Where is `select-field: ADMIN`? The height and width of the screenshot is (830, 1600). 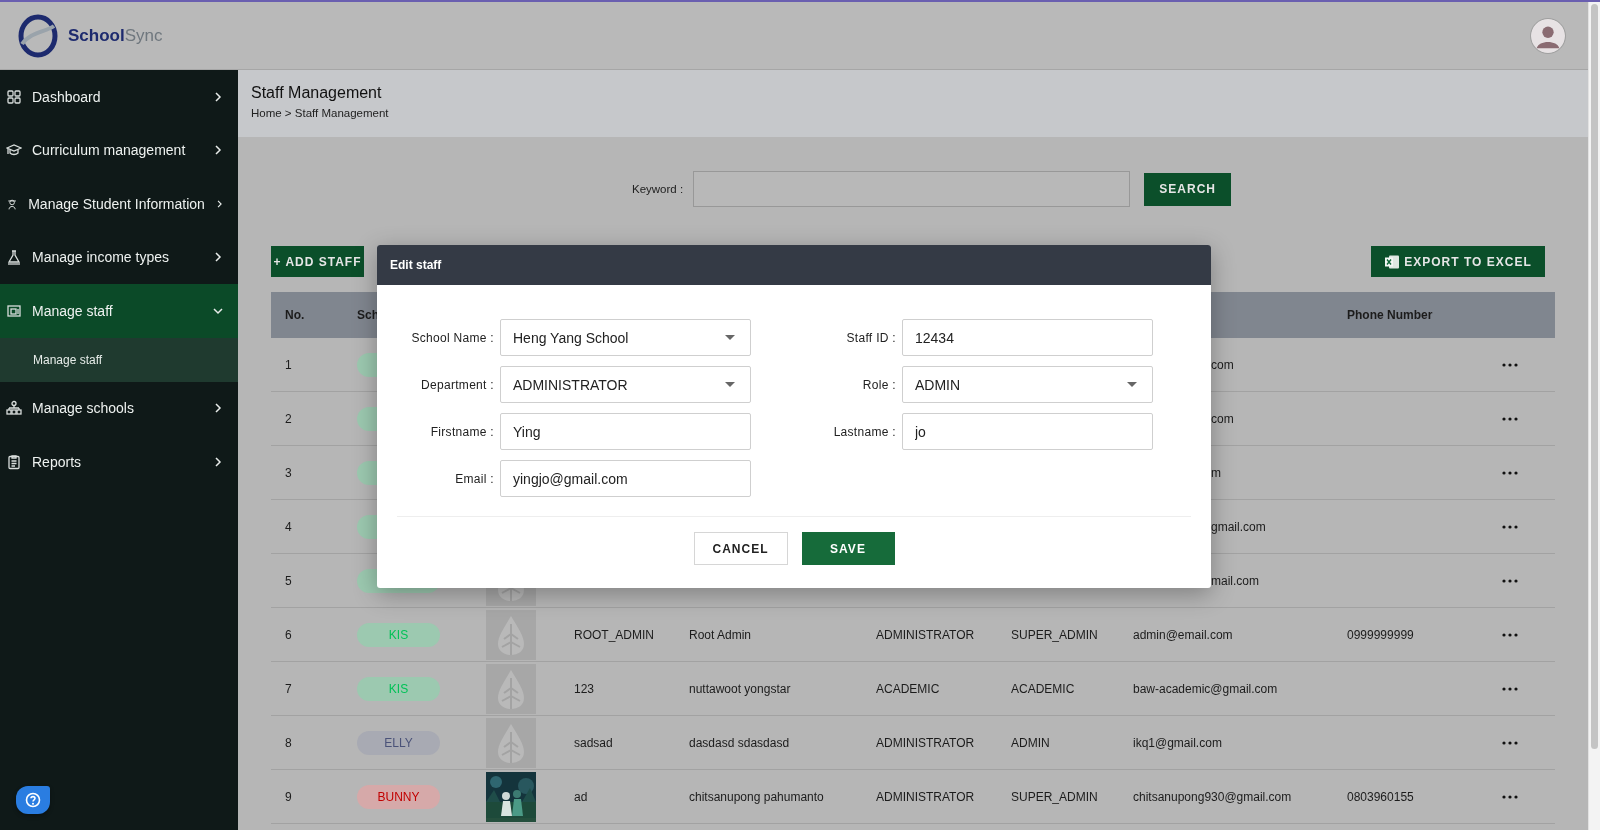 select-field: ADMIN is located at coordinates (1027, 384).